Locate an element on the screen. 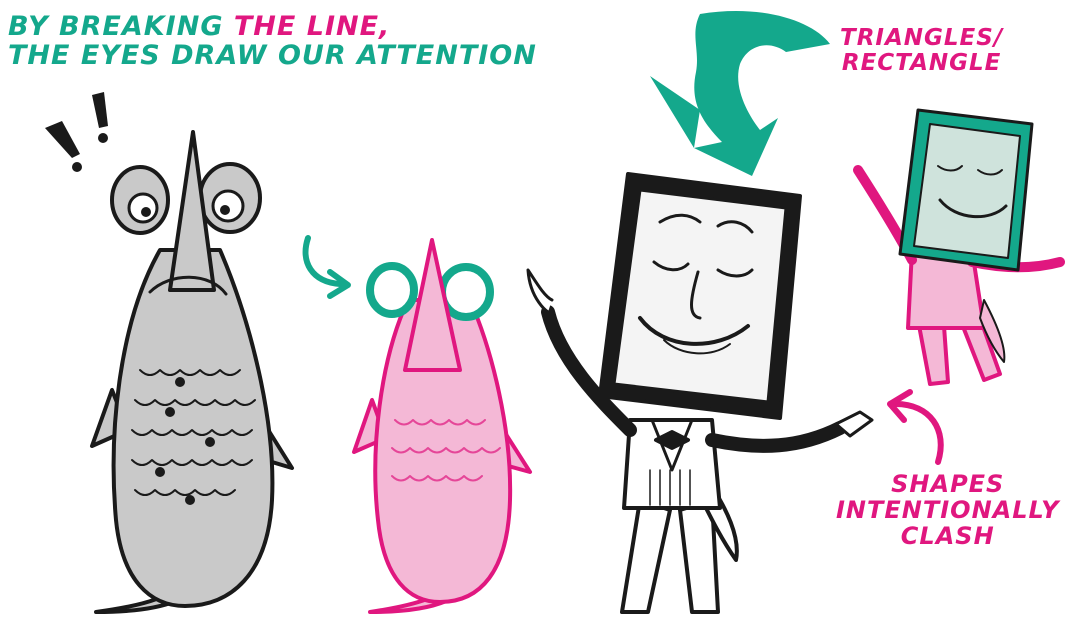  gray-anteater-creature is located at coordinates (192, 372).